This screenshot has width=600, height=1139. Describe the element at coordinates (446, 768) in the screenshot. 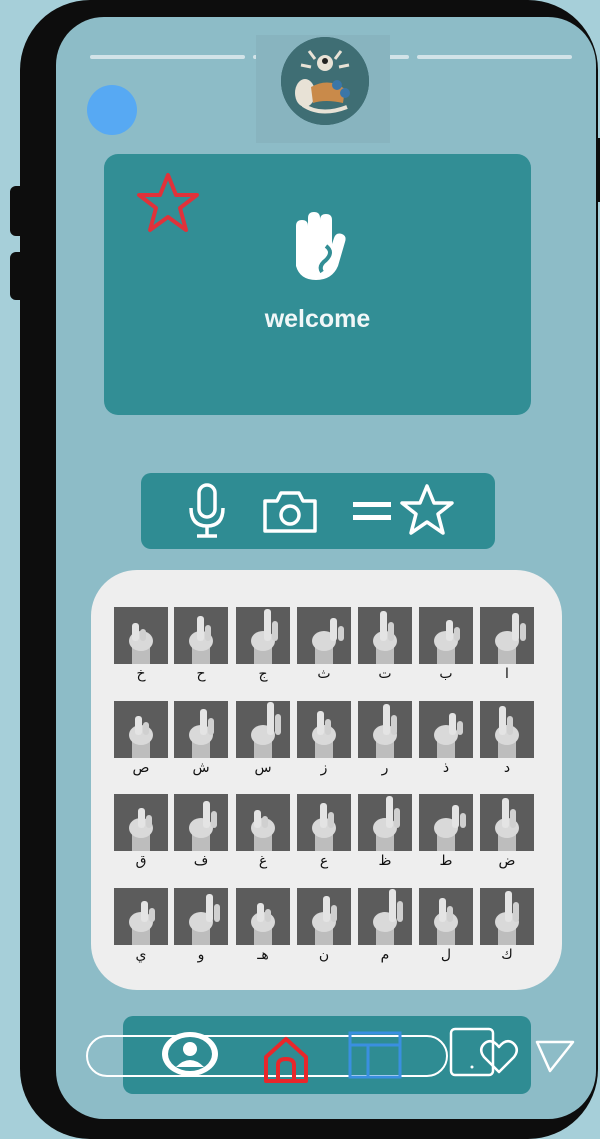

I see `sign-letter-label: ذ` at that location.